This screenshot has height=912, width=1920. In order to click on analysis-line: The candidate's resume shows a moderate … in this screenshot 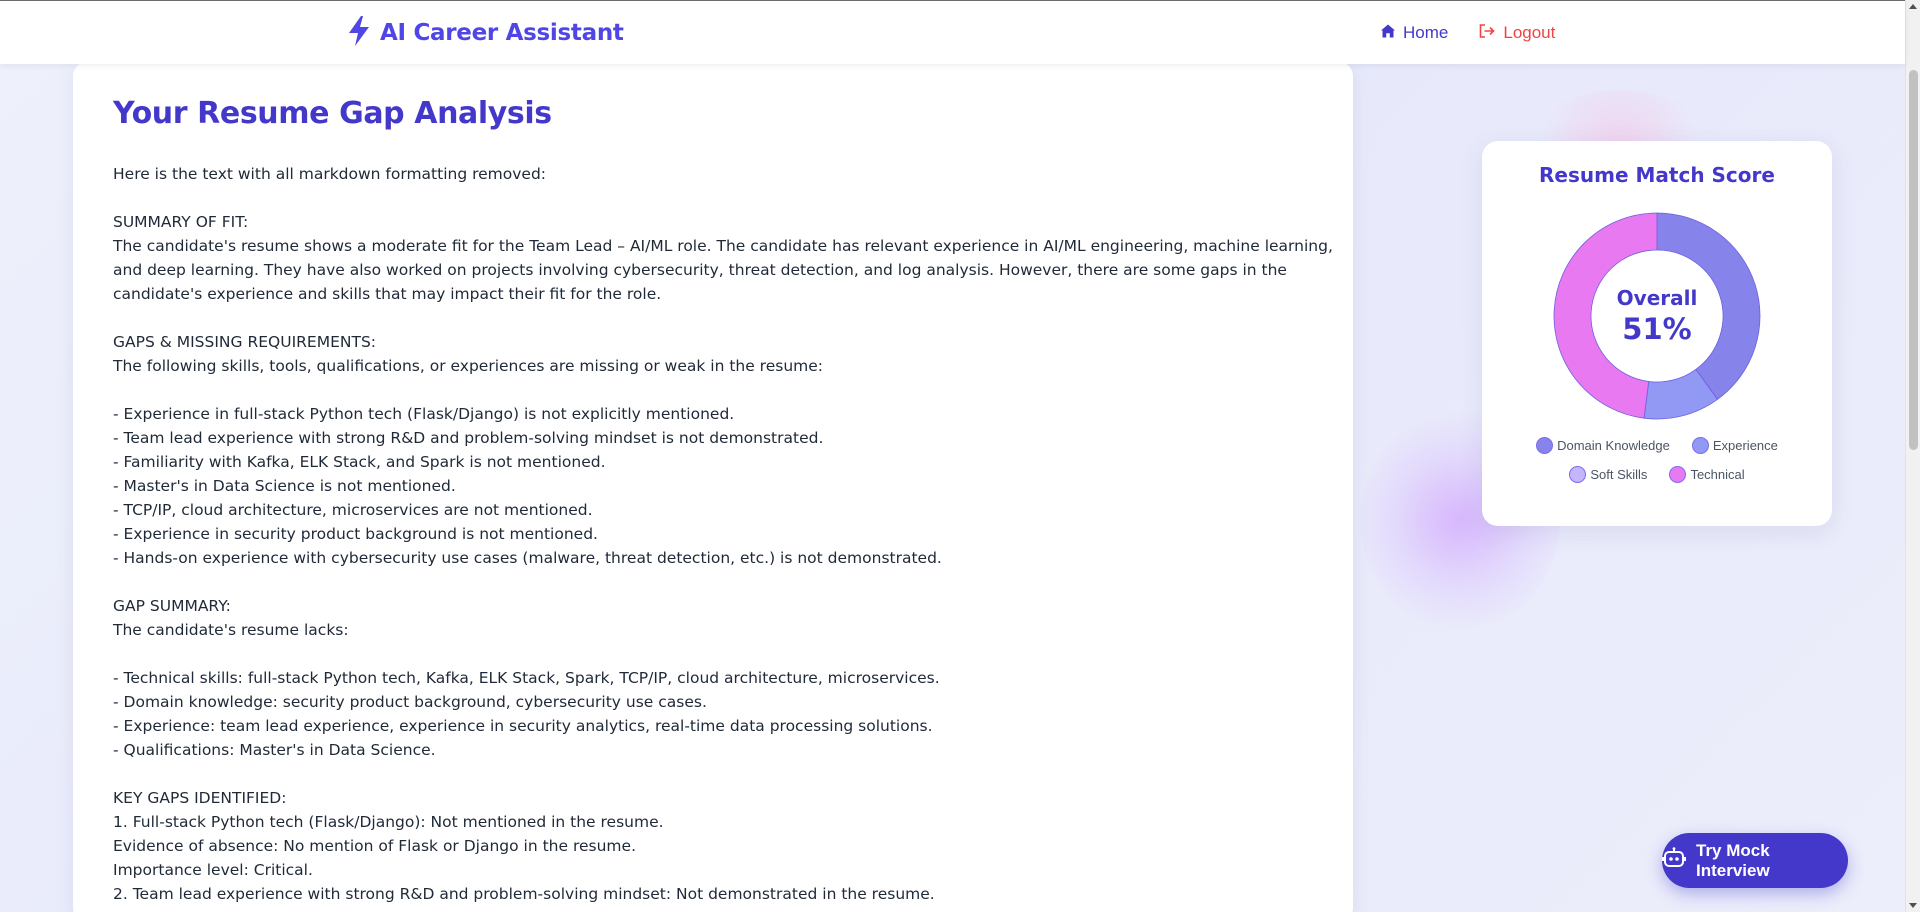, I will do `click(723, 246)`.